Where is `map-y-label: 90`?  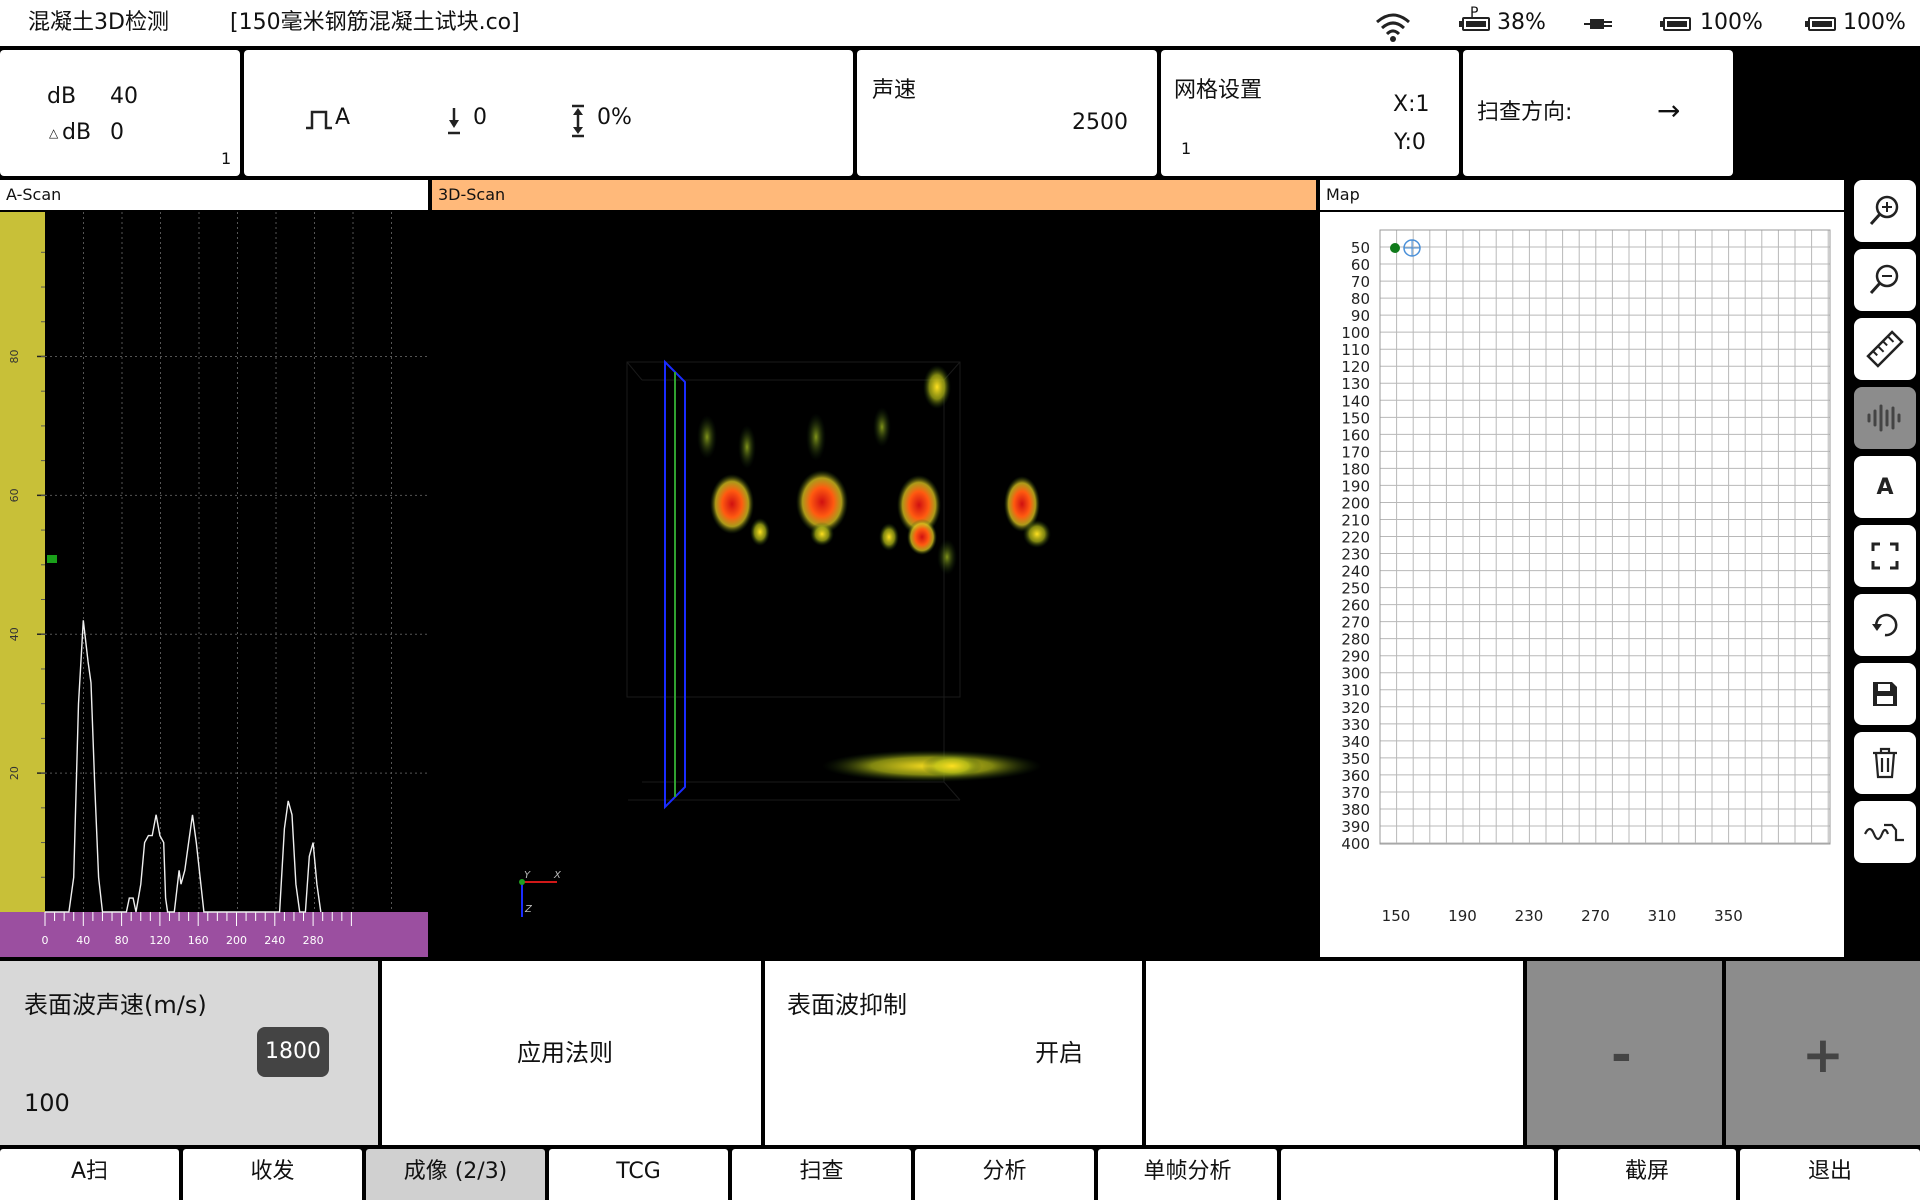
map-y-label: 90 is located at coordinates (1360, 316).